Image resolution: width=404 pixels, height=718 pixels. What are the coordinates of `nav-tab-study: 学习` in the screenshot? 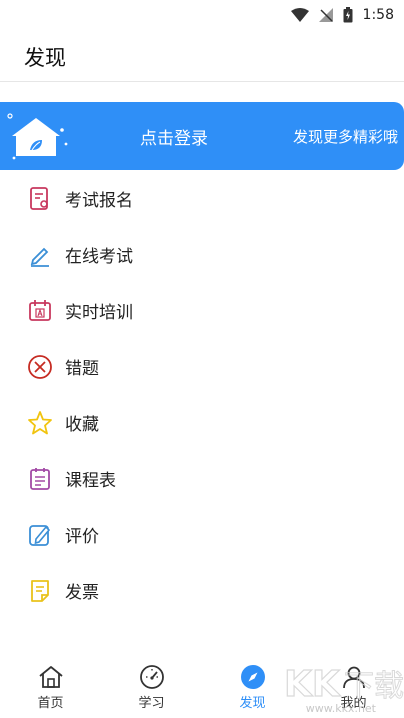 It's located at (151, 684).